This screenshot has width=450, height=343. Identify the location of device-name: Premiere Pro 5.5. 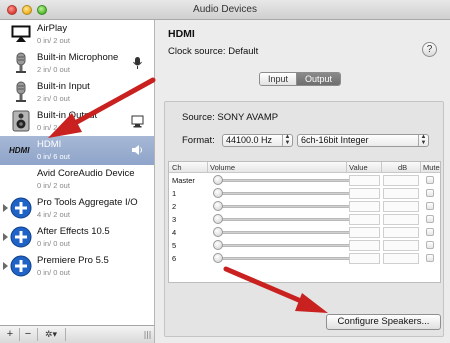
(73, 260).